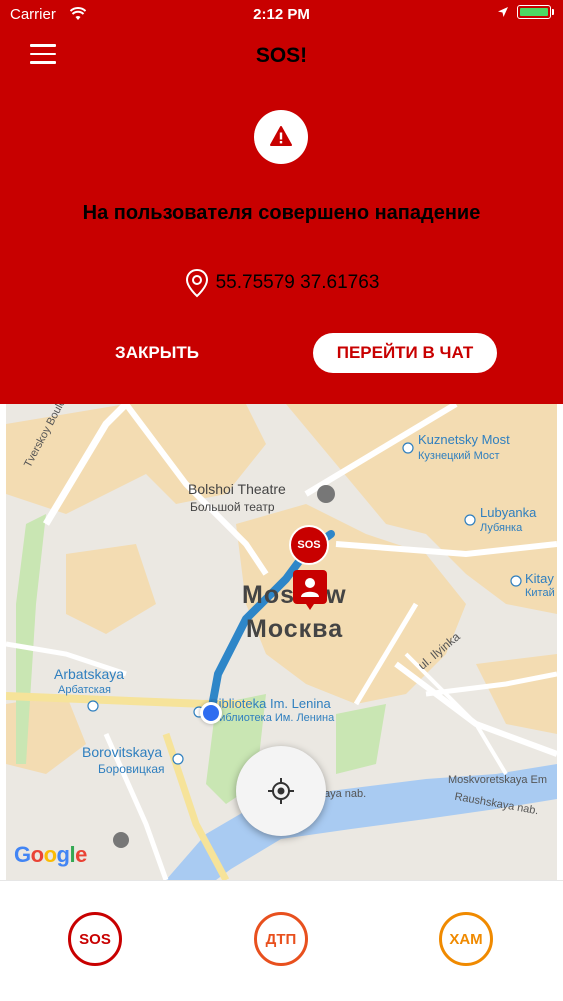  I want to click on status-right, so click(525, 12).